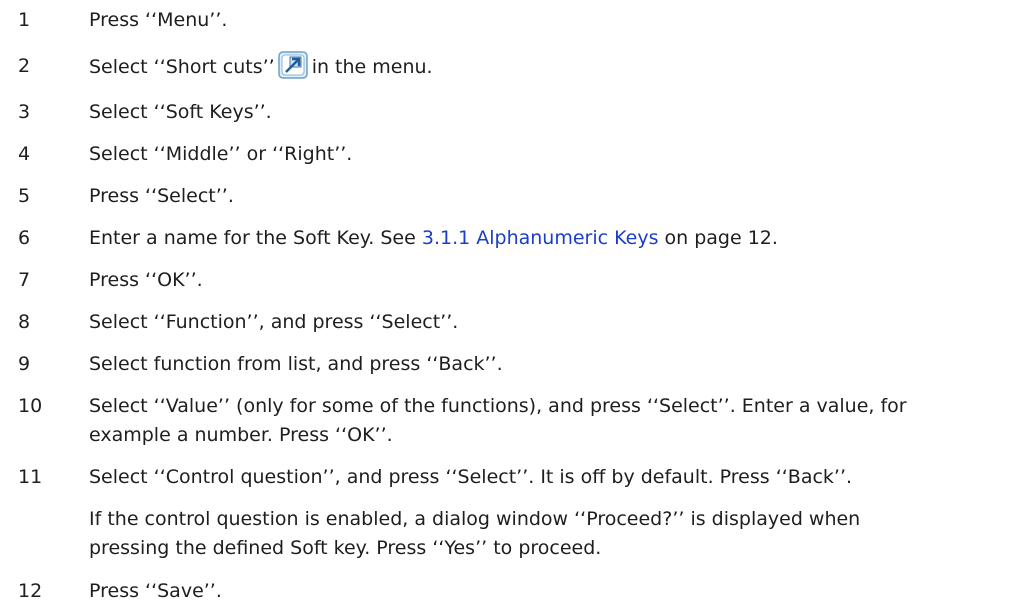 This screenshot has height=610, width=1032. What do you see at coordinates (30, 477) in the screenshot?
I see `step-number: 11` at bounding box center [30, 477].